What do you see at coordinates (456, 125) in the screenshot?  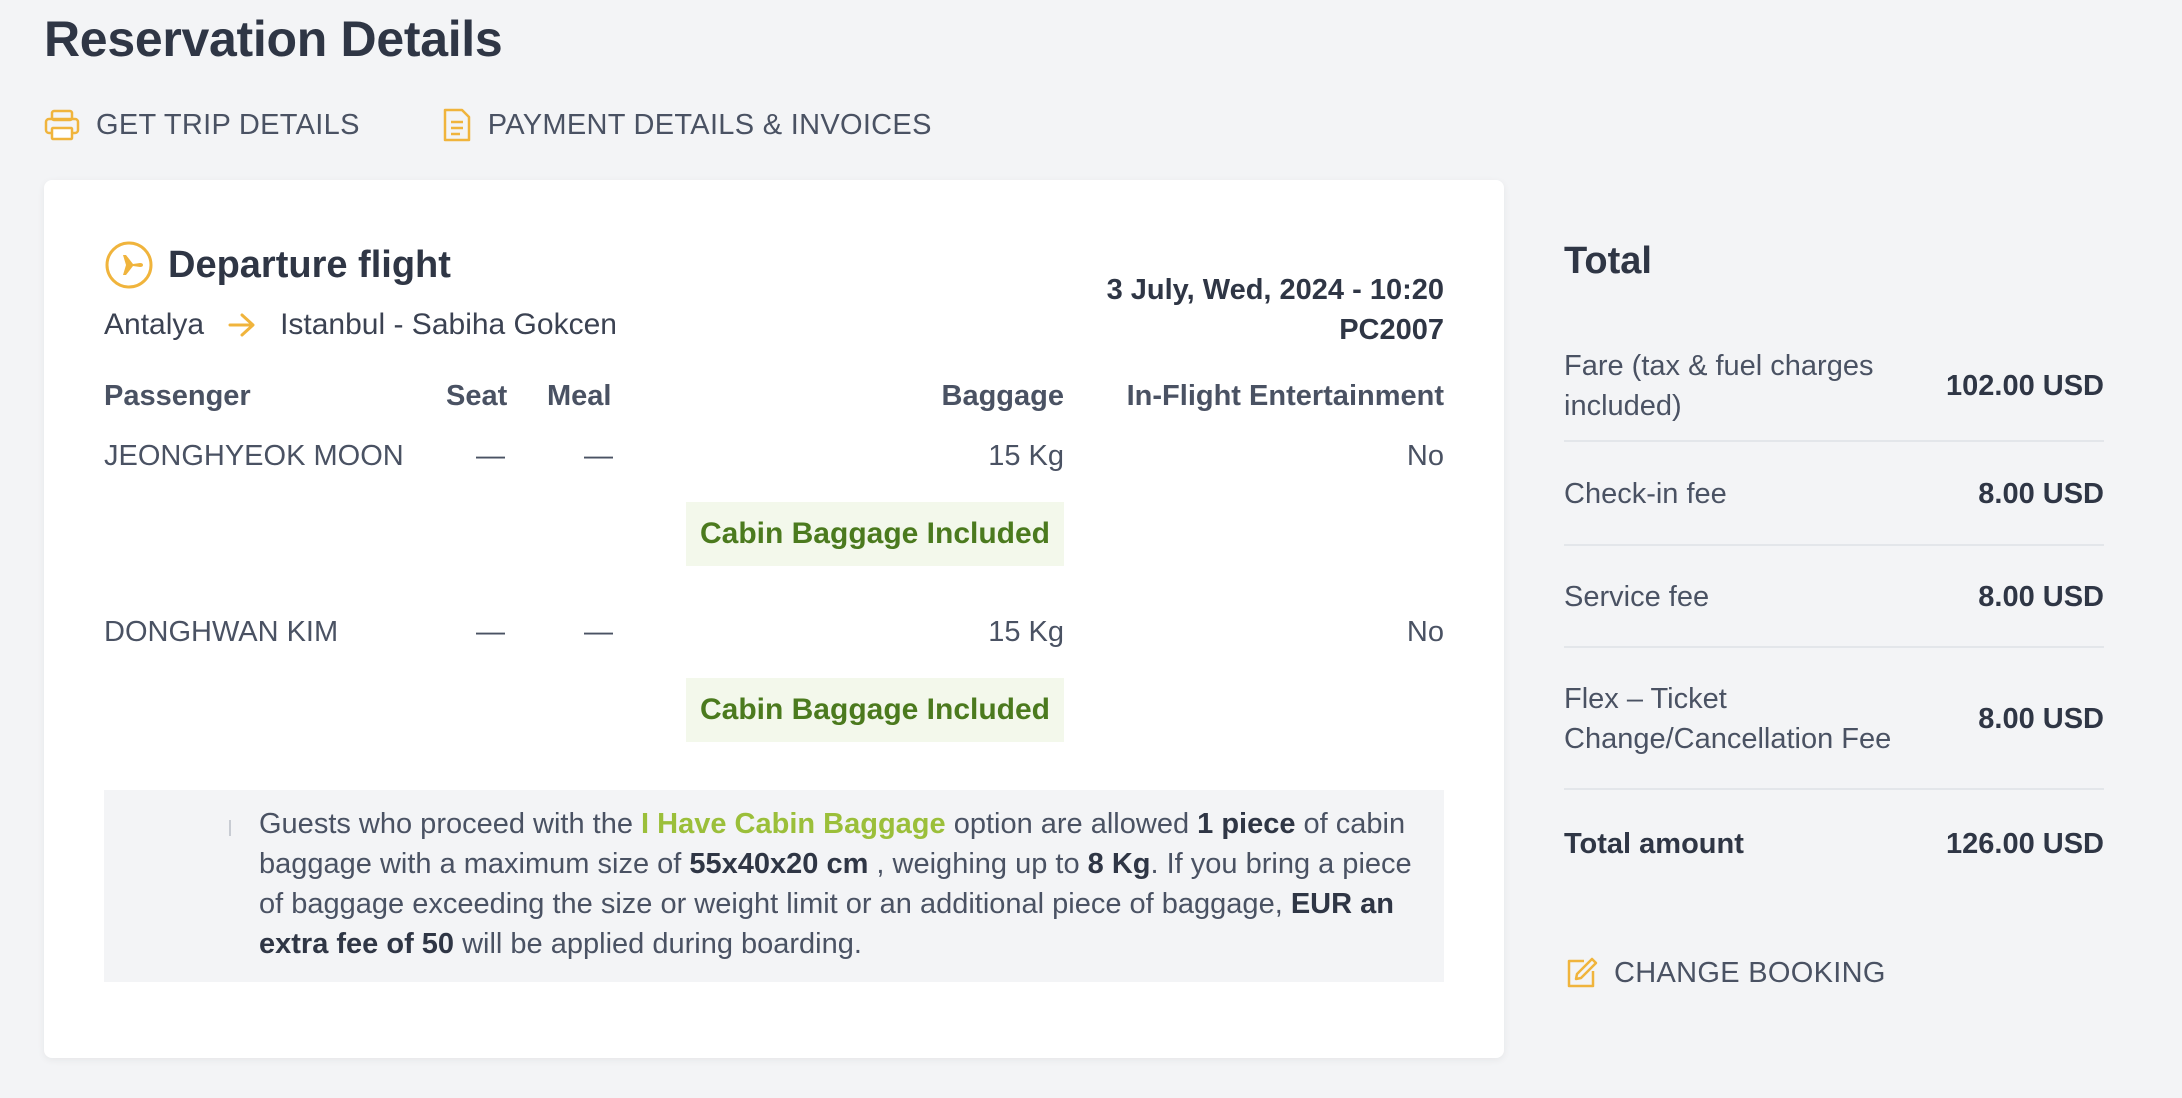 I see `document-icon` at bounding box center [456, 125].